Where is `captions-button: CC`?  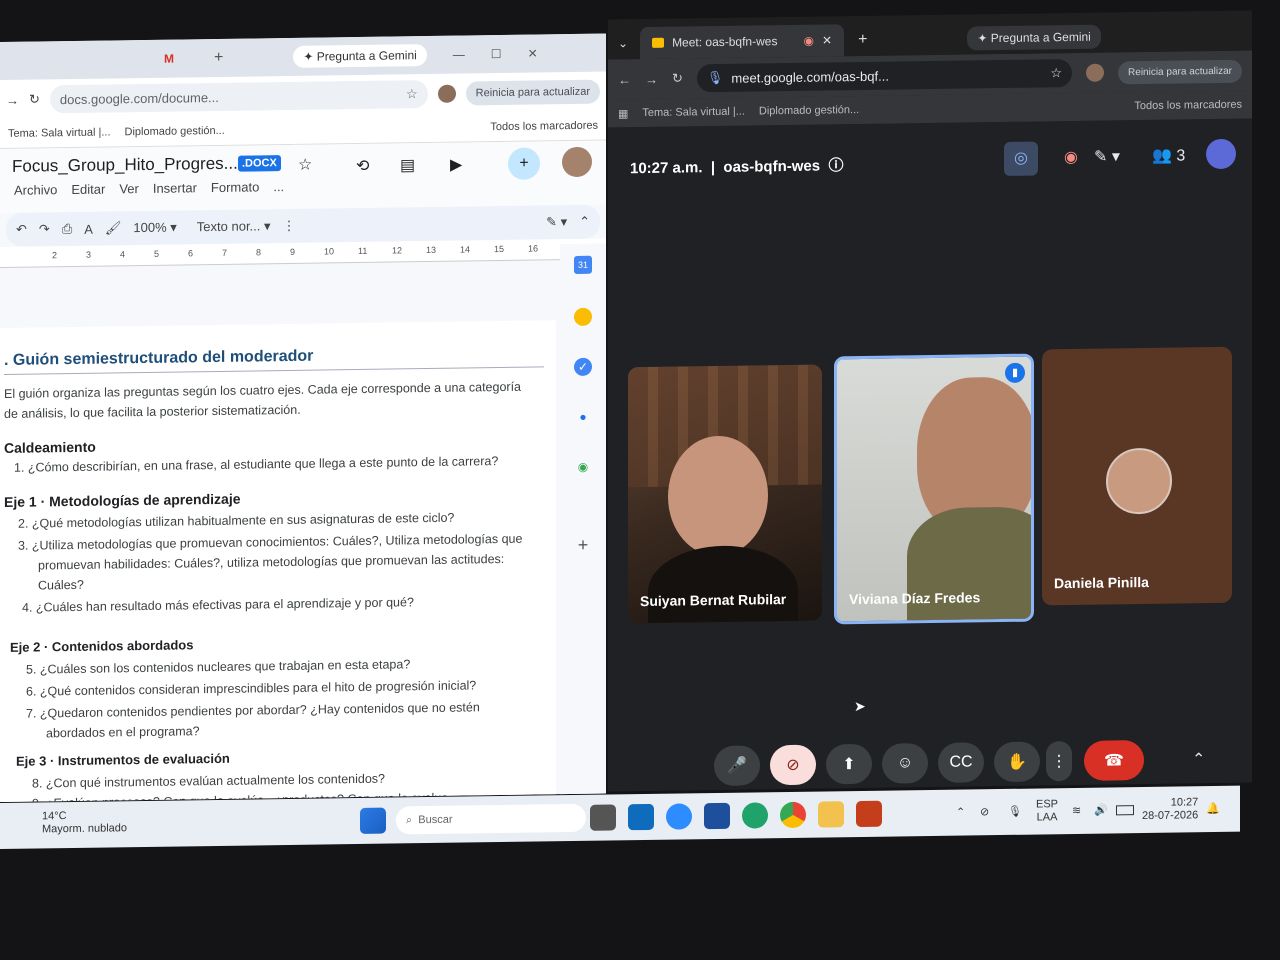
captions-button: CC is located at coordinates (961, 762).